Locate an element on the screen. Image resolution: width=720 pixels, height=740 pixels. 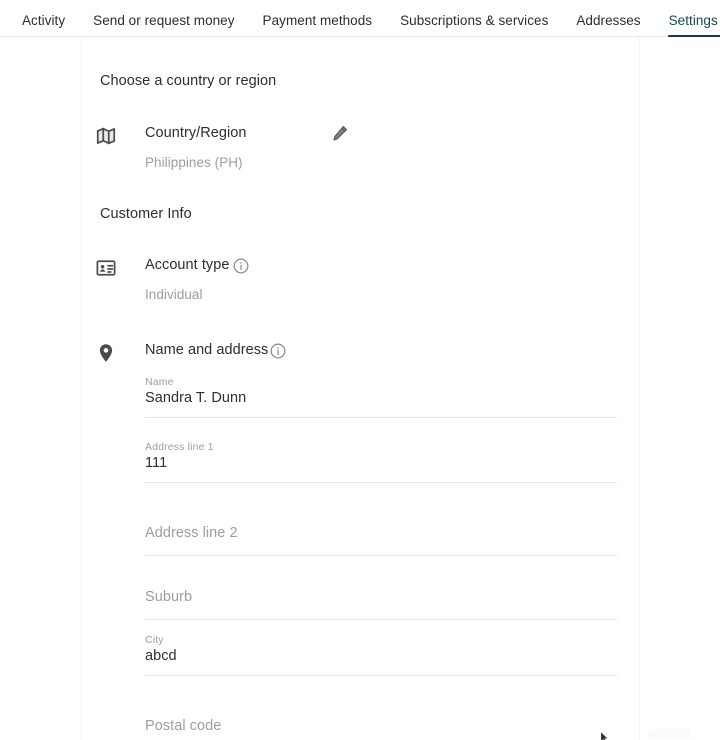
map-icon is located at coordinates (106, 136).